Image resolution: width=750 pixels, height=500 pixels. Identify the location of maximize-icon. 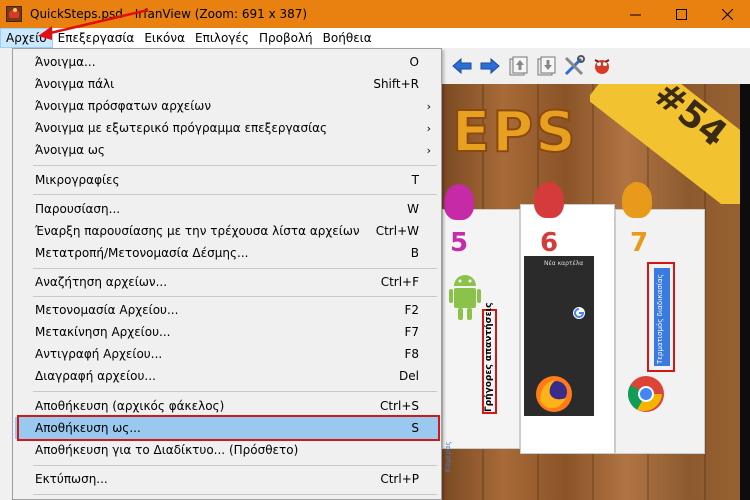
(681, 14).